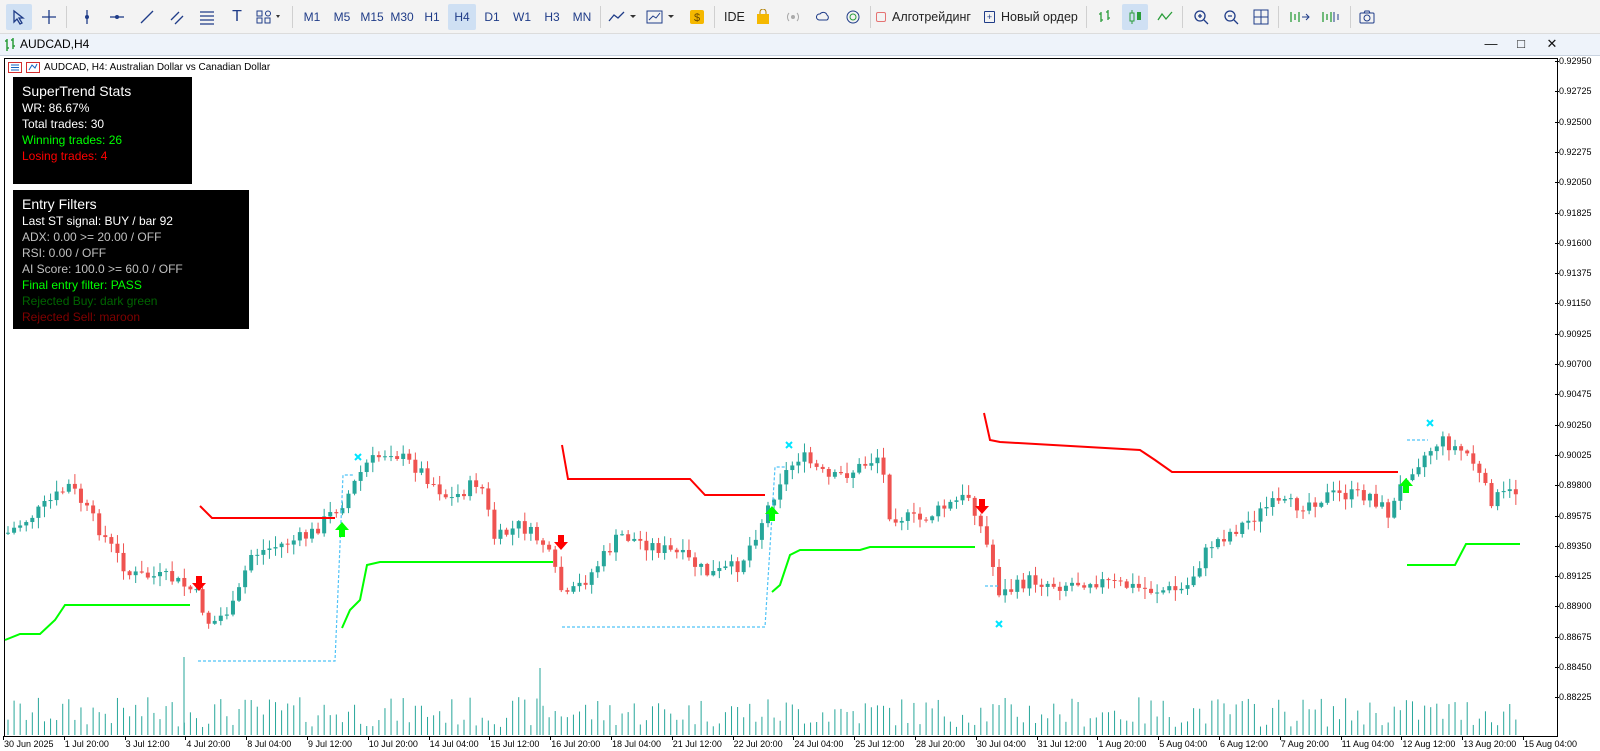  What do you see at coordinates (1575, 151) in the screenshot?
I see `price-label: 0.92275` at bounding box center [1575, 151].